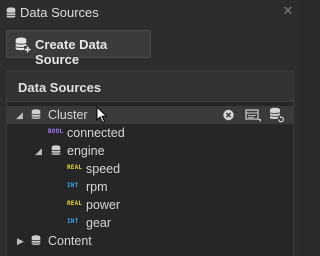 The width and height of the screenshot is (320, 256). What do you see at coordinates (99, 223) in the screenshot?
I see `tree-item-label: gear` at bounding box center [99, 223].